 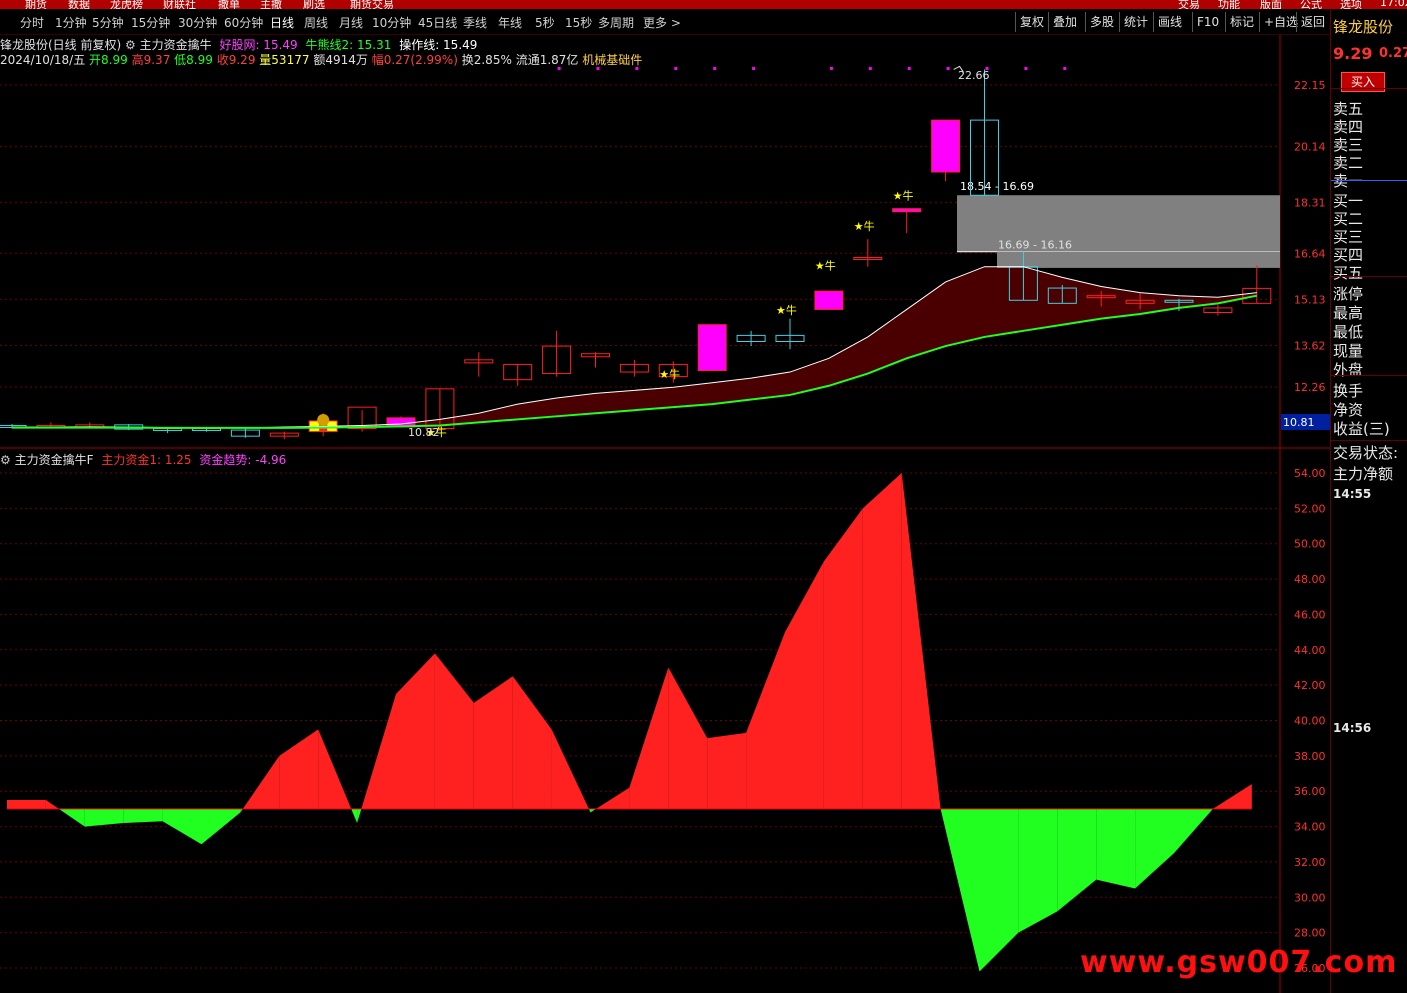 I want to click on price-axis-label: 15.13, so click(x=1310, y=299).